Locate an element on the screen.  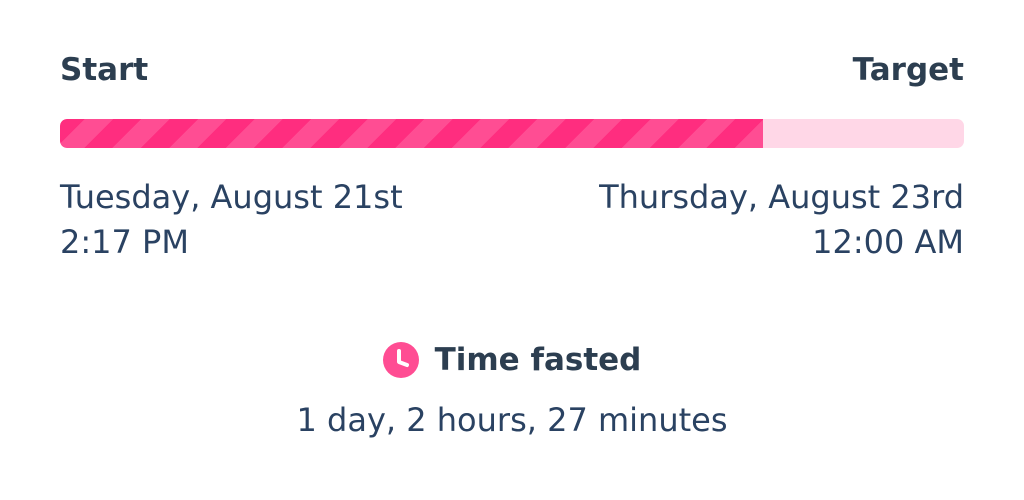
start-time: 2:17 PM is located at coordinates (124, 242).